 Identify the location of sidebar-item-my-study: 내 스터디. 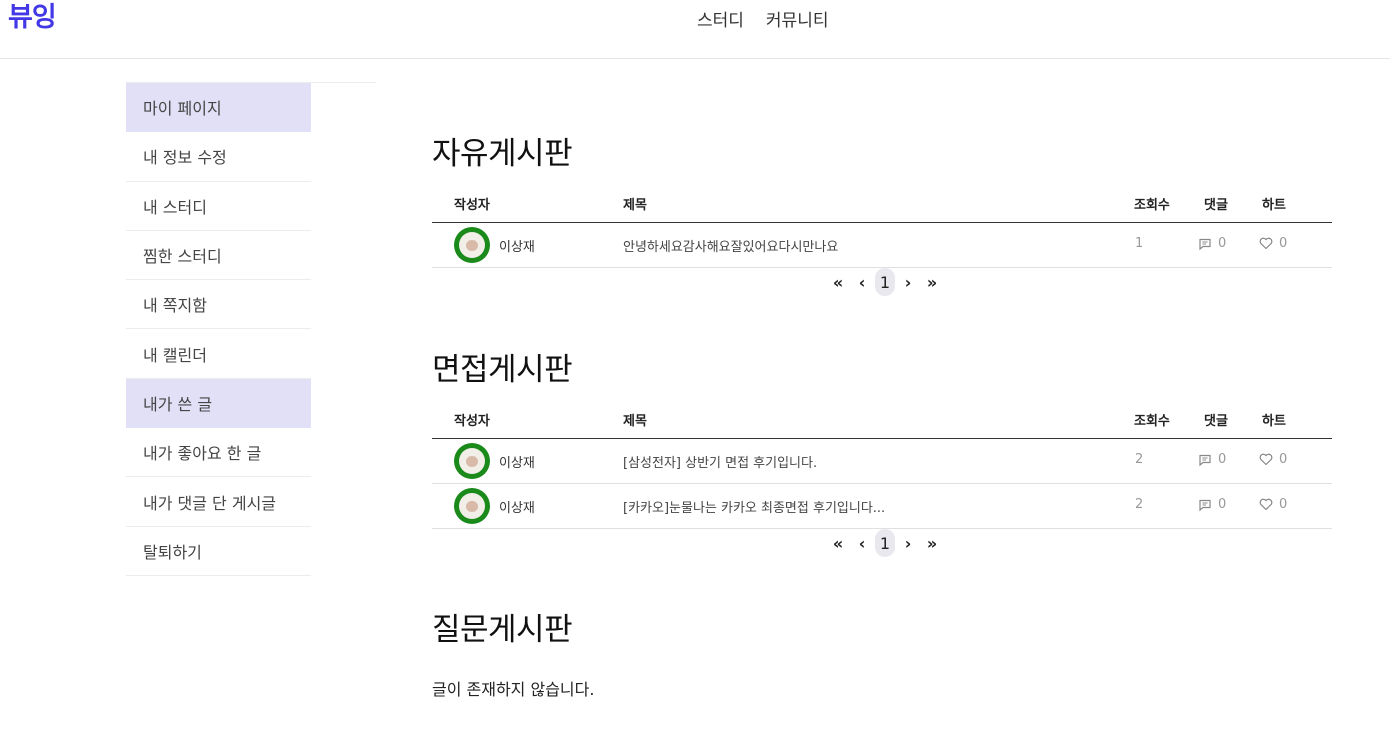
(218, 206).